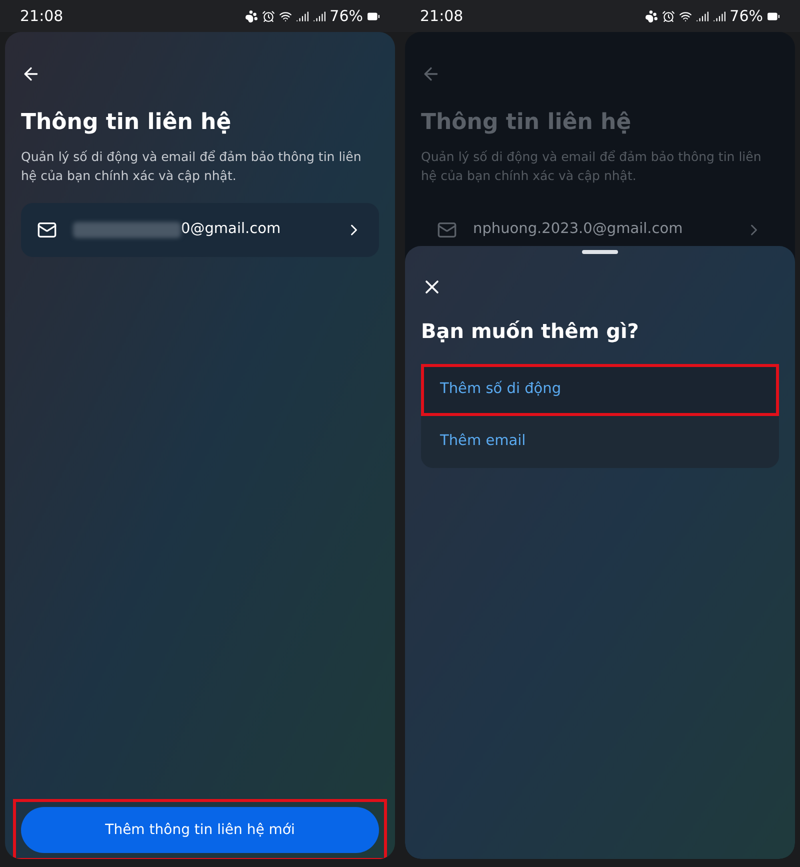 This screenshot has height=867, width=800. I want to click on drag-handle, so click(600, 252).